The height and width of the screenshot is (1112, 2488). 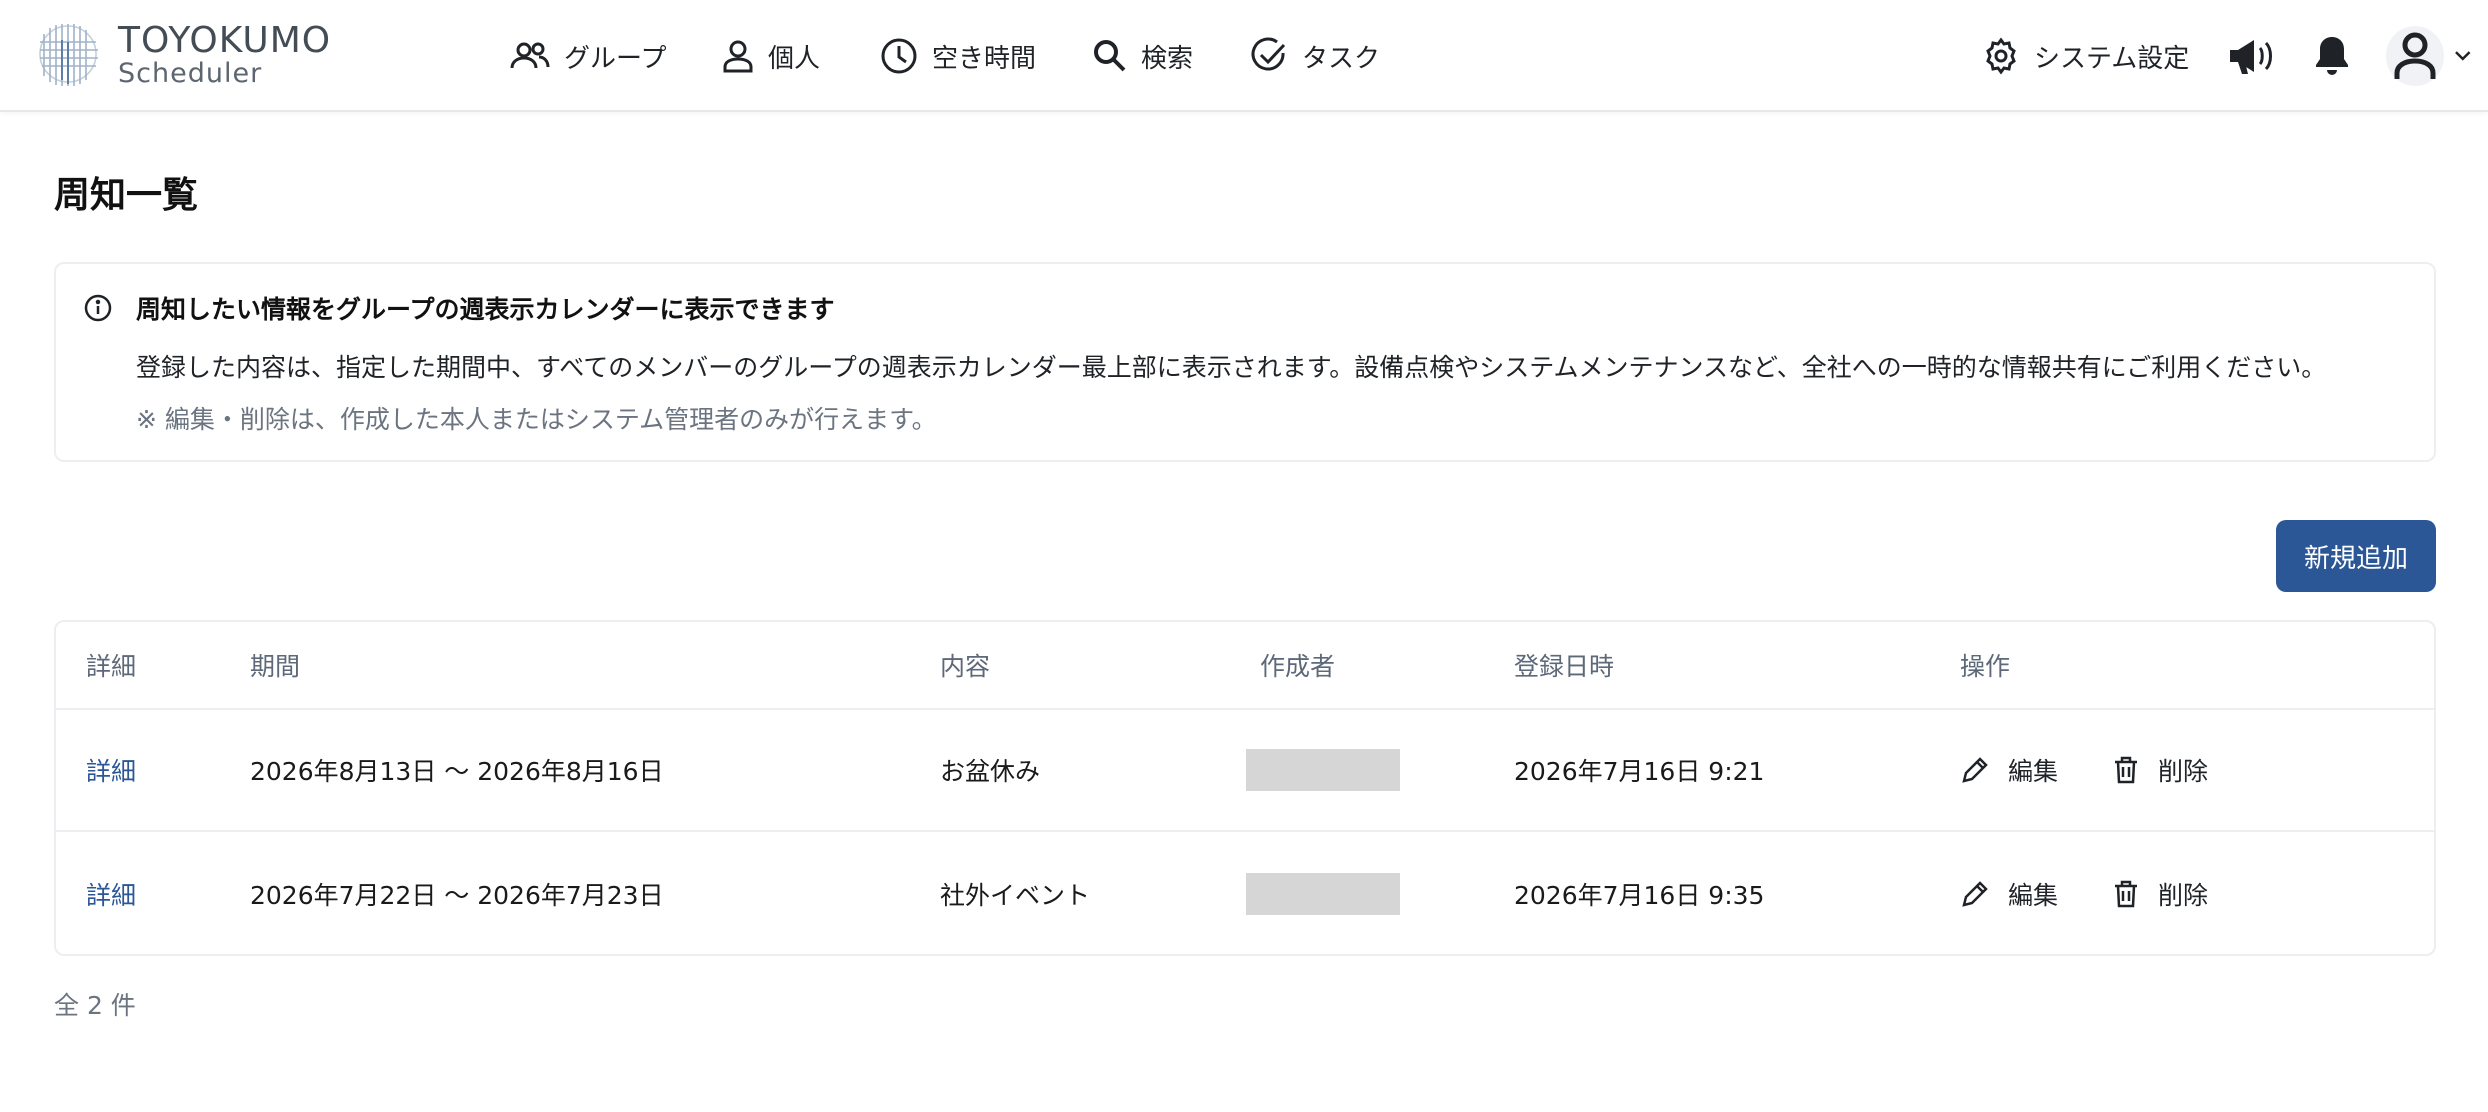 I want to click on megaphone-icon, so click(x=2251, y=57).